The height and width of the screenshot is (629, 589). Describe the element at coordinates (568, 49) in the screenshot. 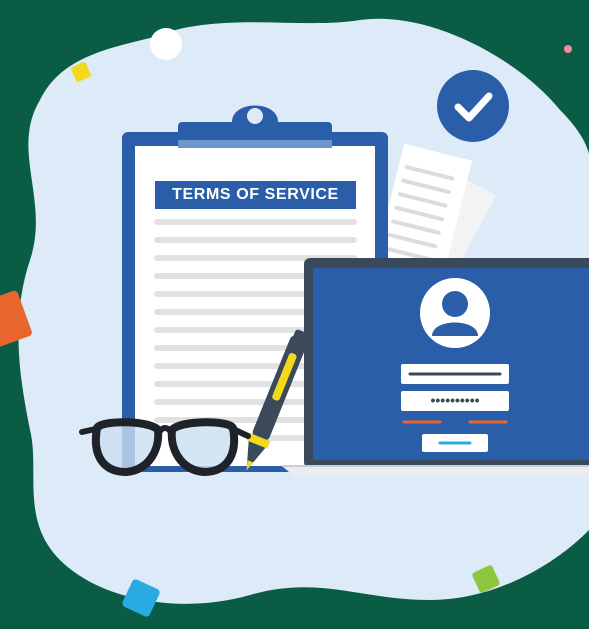

I see `pink-dot` at that location.